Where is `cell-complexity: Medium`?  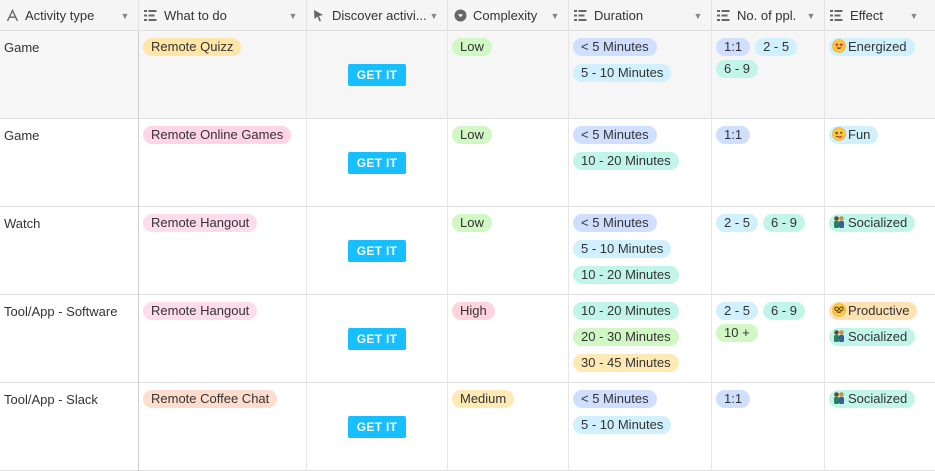 cell-complexity: Medium is located at coordinates (508, 427).